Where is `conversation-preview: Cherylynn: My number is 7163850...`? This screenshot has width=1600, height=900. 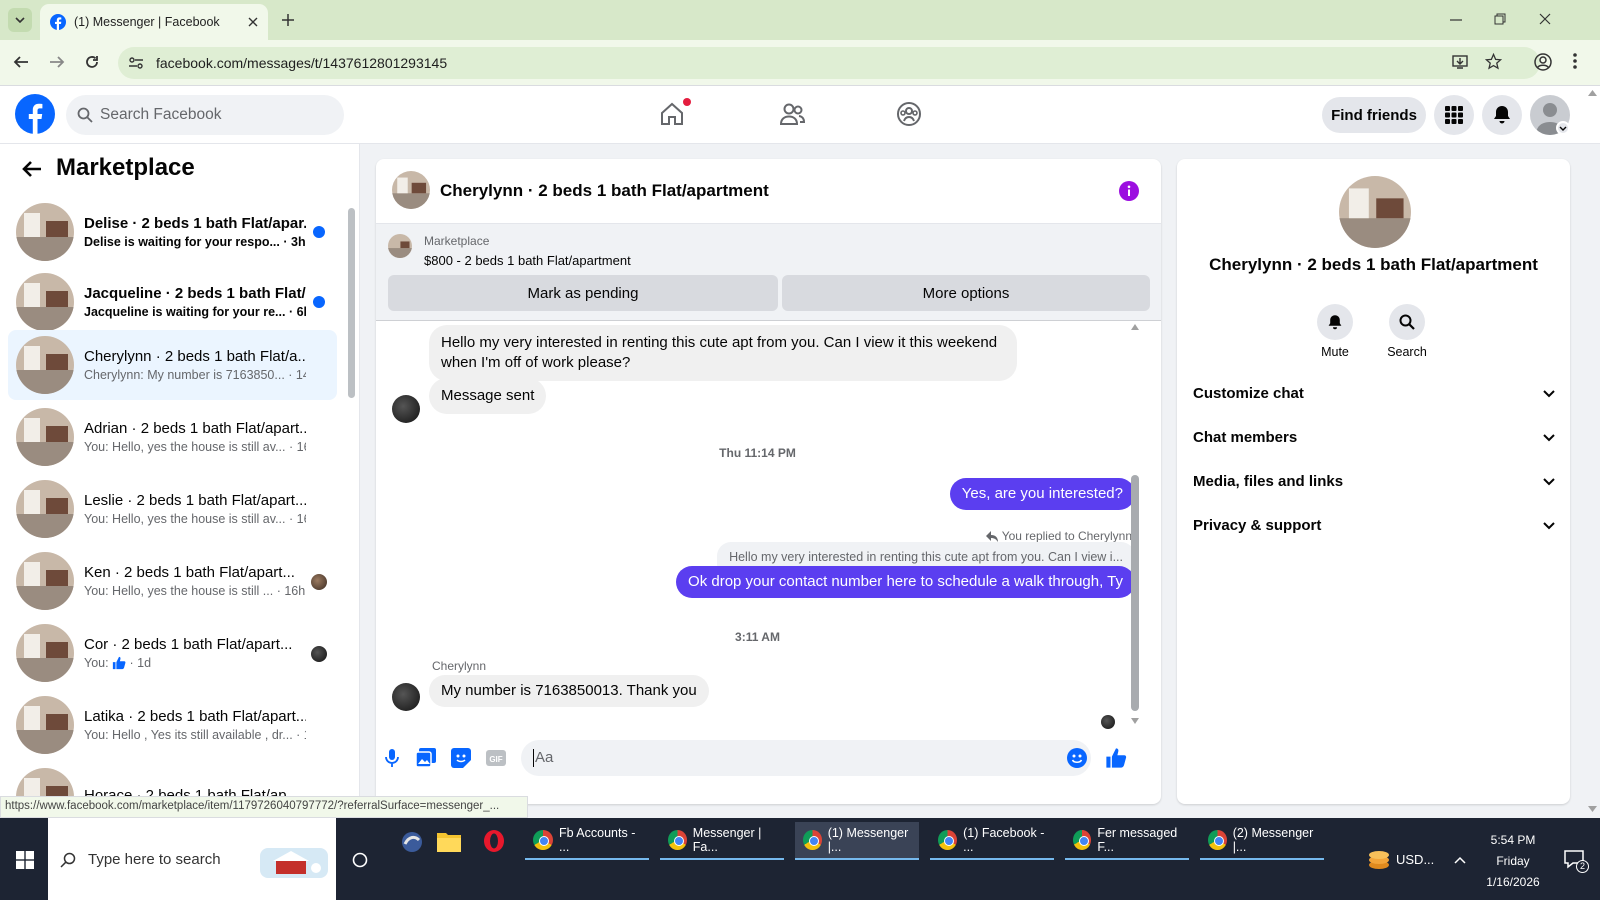 conversation-preview: Cherylynn: My number is 7163850... is located at coordinates (184, 375).